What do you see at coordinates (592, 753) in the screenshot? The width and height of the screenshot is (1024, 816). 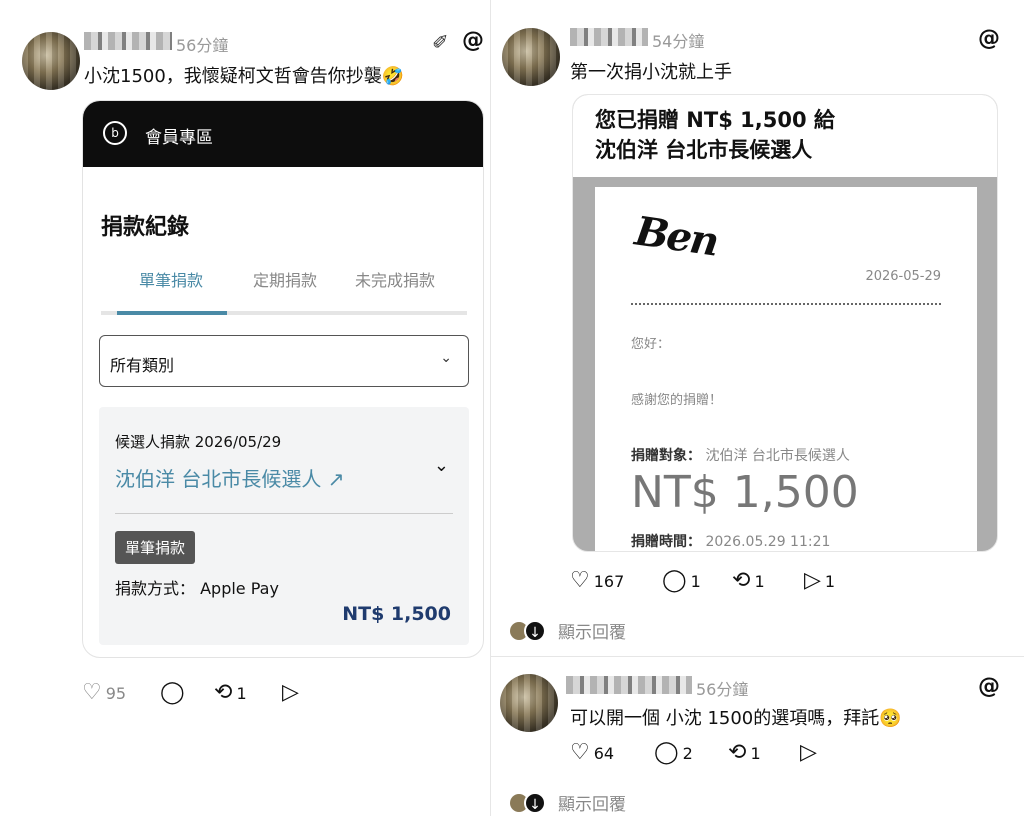 I see `like-button: ♡ 64` at bounding box center [592, 753].